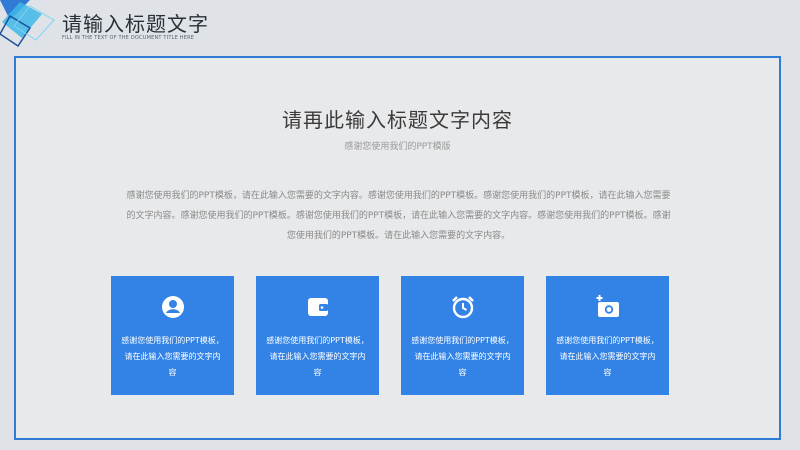 Image resolution: width=800 pixels, height=450 pixels. Describe the element at coordinates (135, 24) in the screenshot. I see `header-title: 请输入标题文字` at that location.